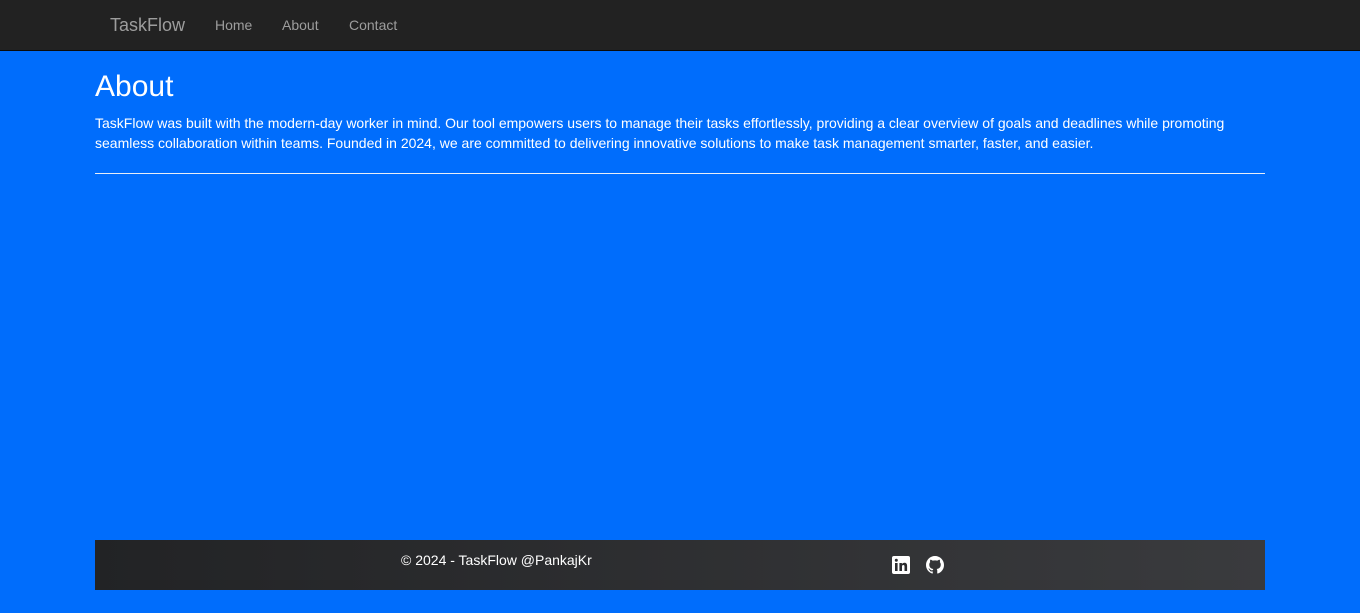 This screenshot has height=613, width=1360. I want to click on nav-link-about: About, so click(300, 25).